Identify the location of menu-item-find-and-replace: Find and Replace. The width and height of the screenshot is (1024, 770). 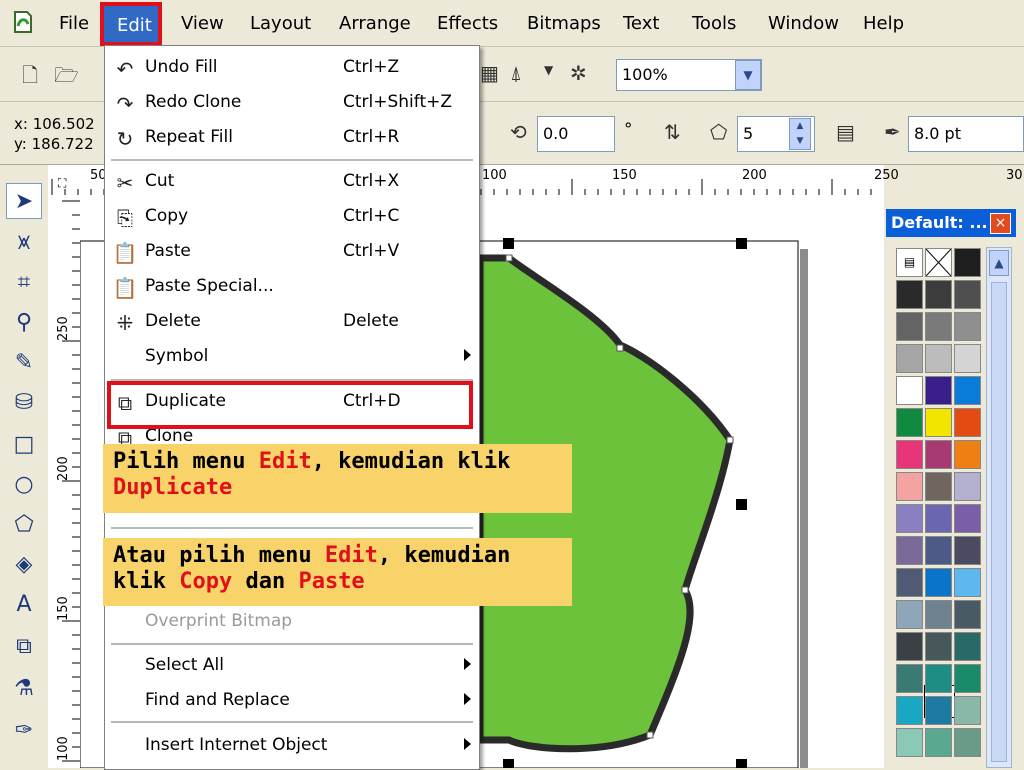
(291, 701).